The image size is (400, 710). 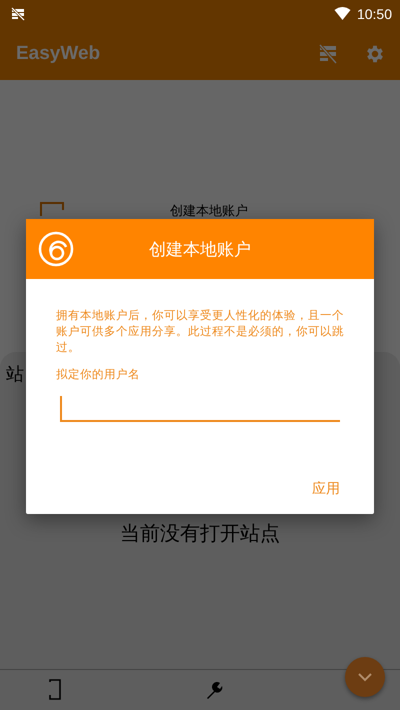 I want to click on apply-button: 应用, so click(x=326, y=489).